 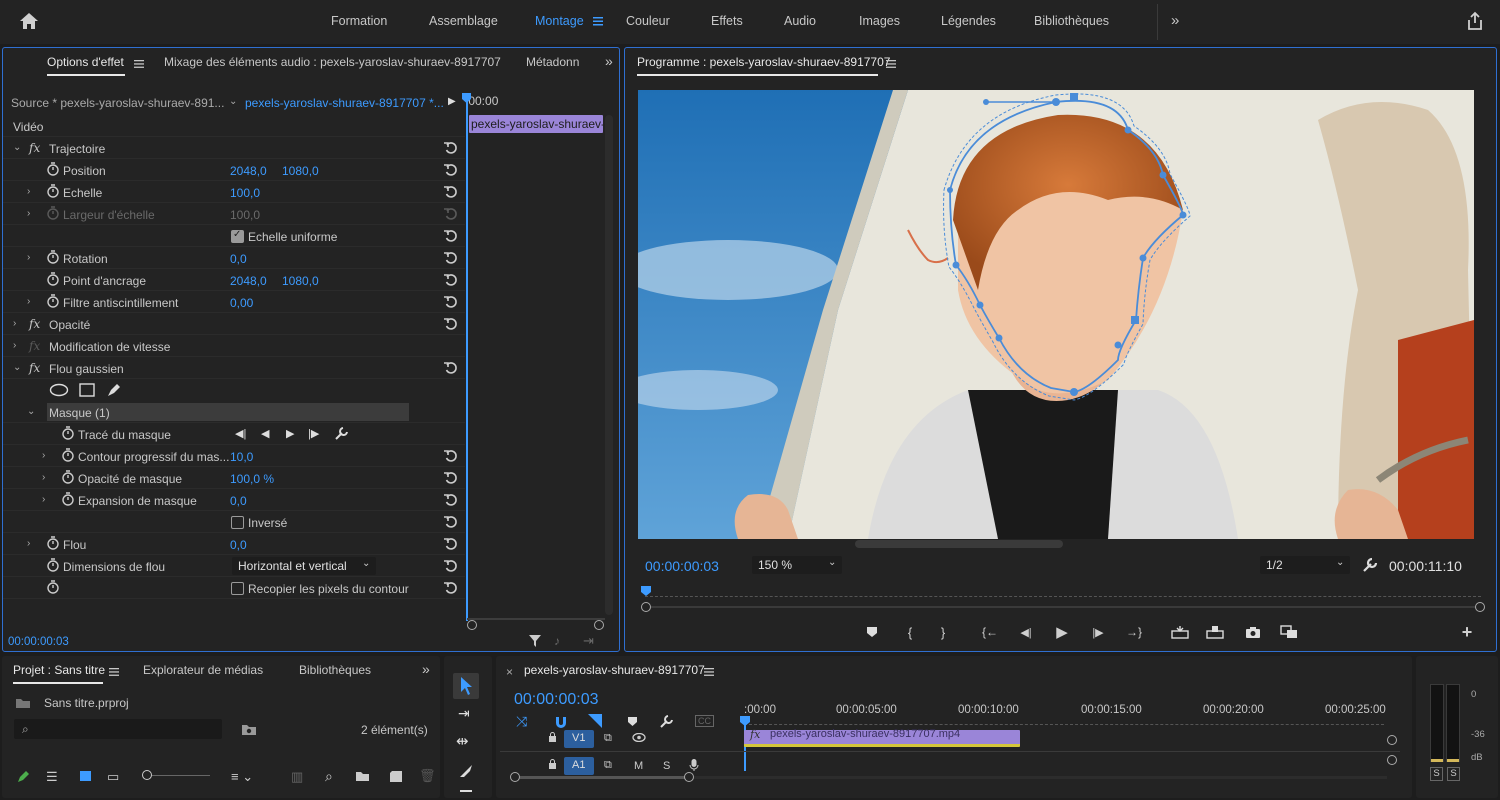 What do you see at coordinates (1061, 596) in the screenshot?
I see `program-scrub-bar` at bounding box center [1061, 596].